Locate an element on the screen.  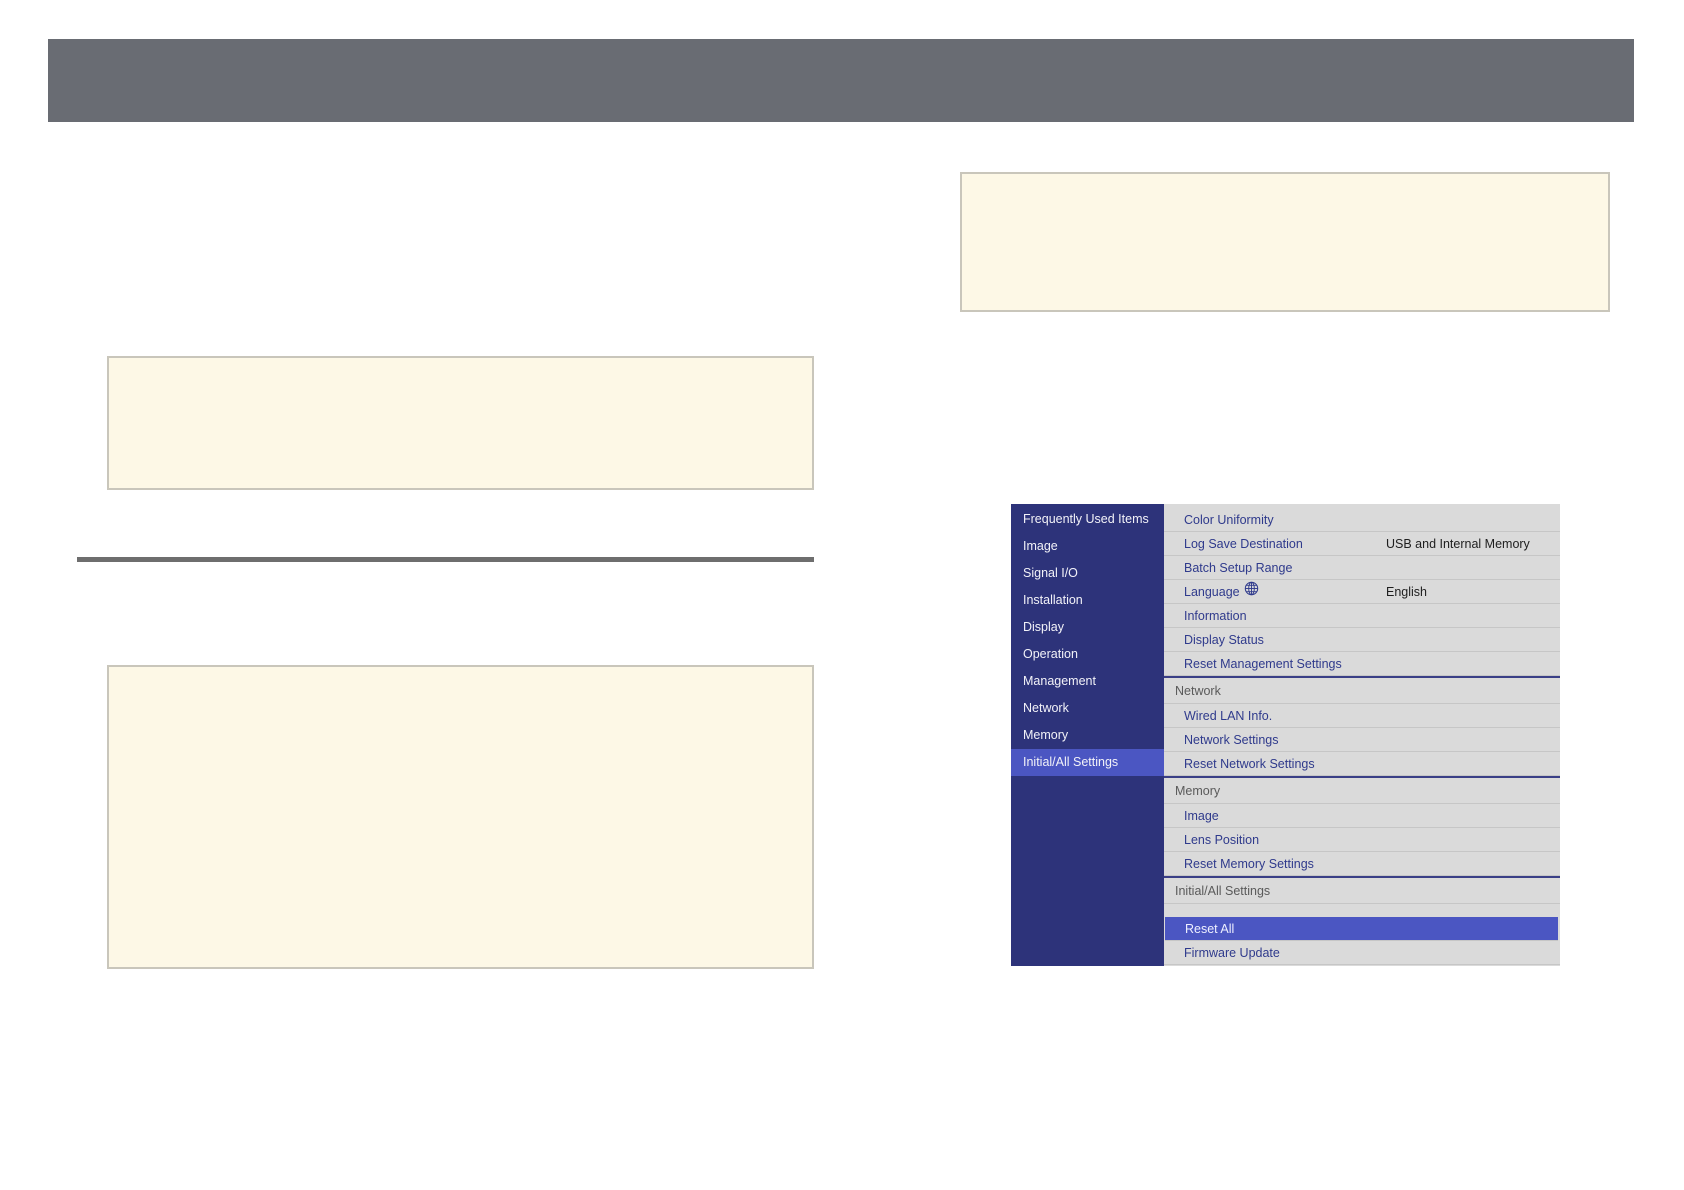
header-bar is located at coordinates (841, 80).